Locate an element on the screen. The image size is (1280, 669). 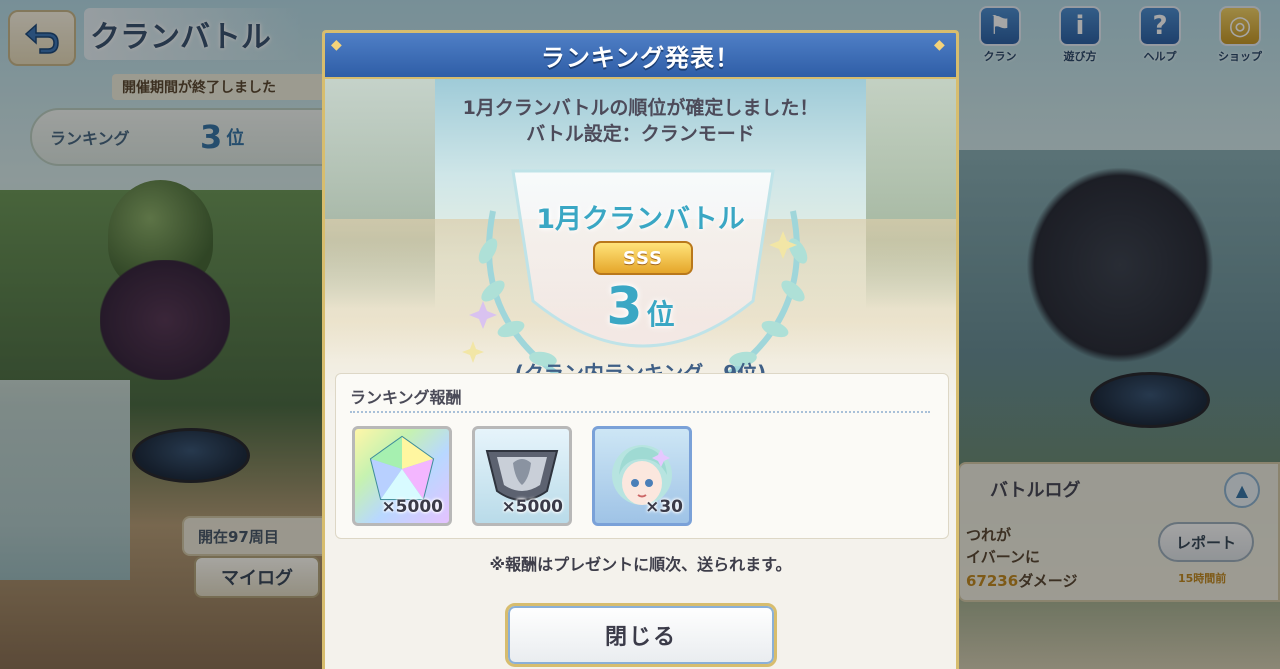
grade-badge: SSS is located at coordinates (643, 258).